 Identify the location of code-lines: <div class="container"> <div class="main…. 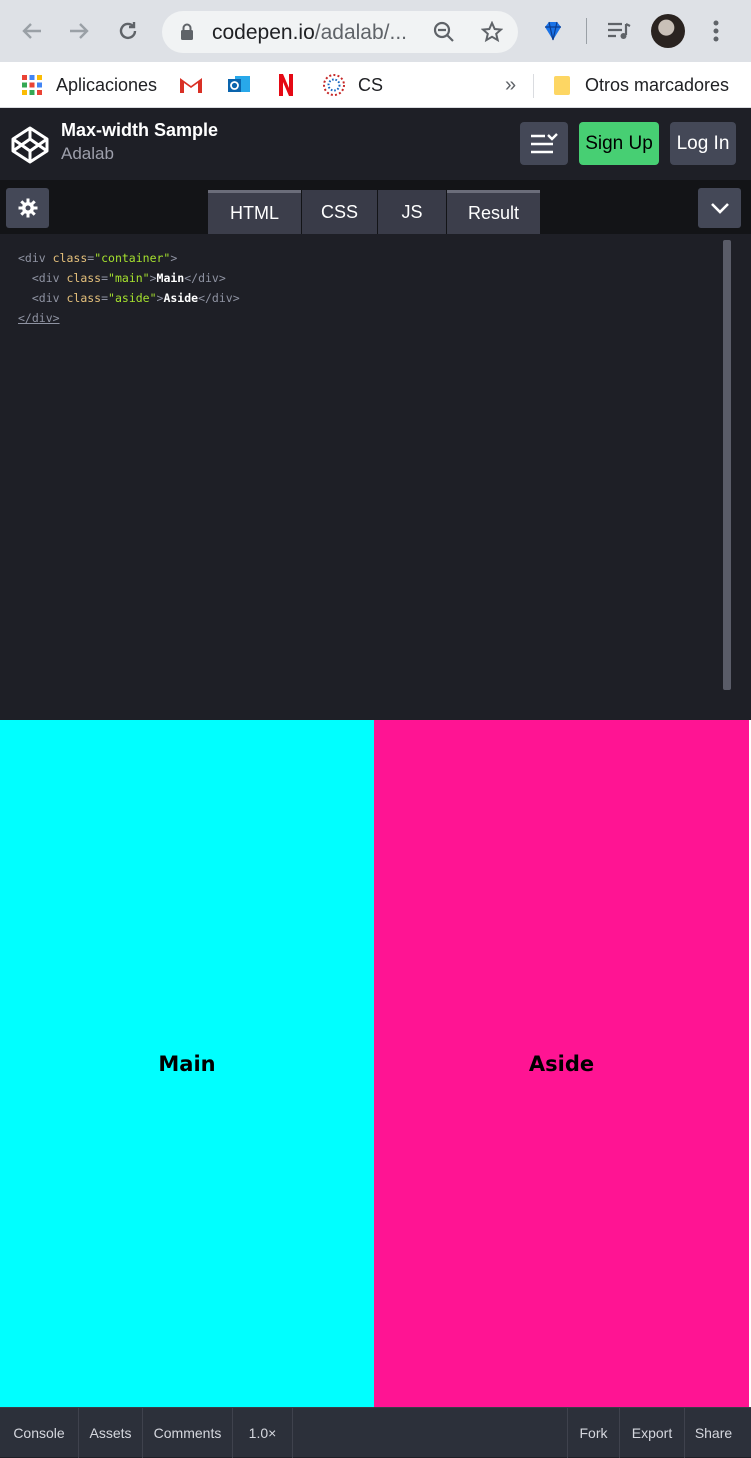
(129, 288).